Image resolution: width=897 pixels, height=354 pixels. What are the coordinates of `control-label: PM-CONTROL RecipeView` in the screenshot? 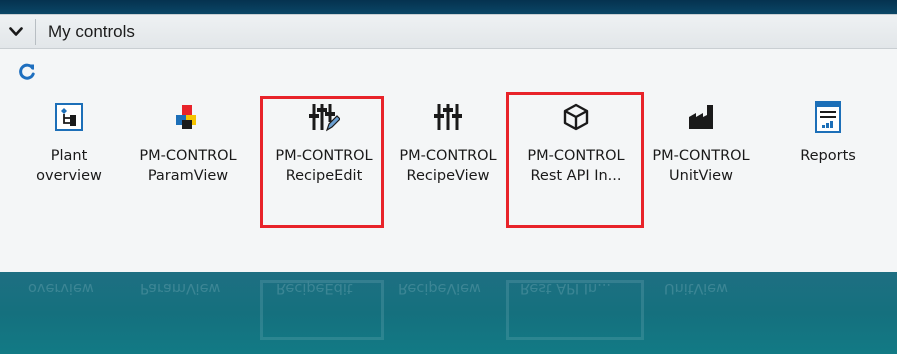 It's located at (448, 166).